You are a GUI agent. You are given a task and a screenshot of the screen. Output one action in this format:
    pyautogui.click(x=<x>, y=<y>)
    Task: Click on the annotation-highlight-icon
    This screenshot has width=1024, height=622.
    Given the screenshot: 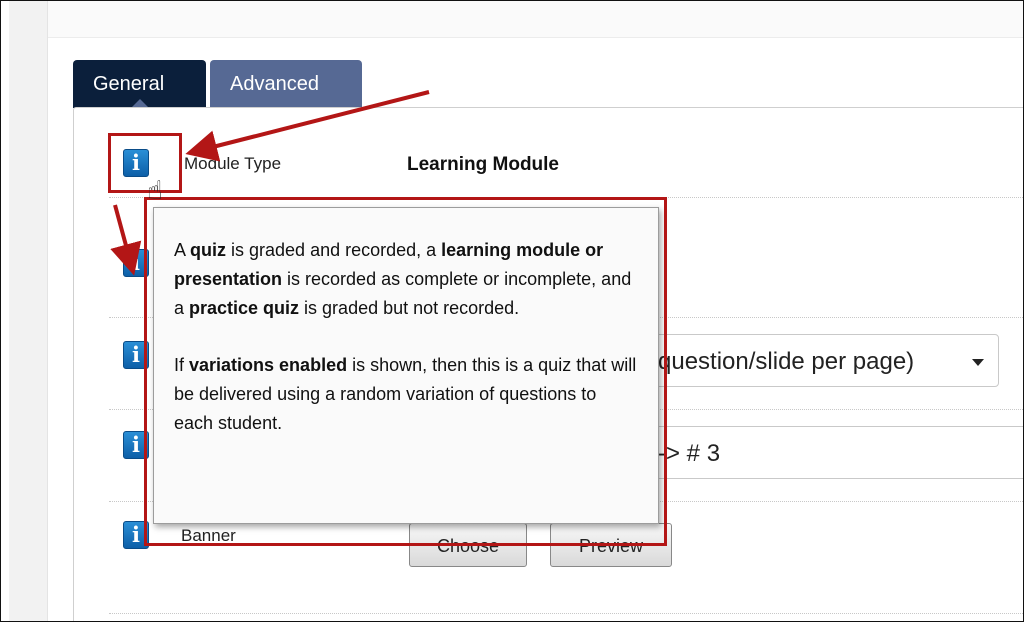 What is the action you would take?
    pyautogui.click(x=145, y=163)
    